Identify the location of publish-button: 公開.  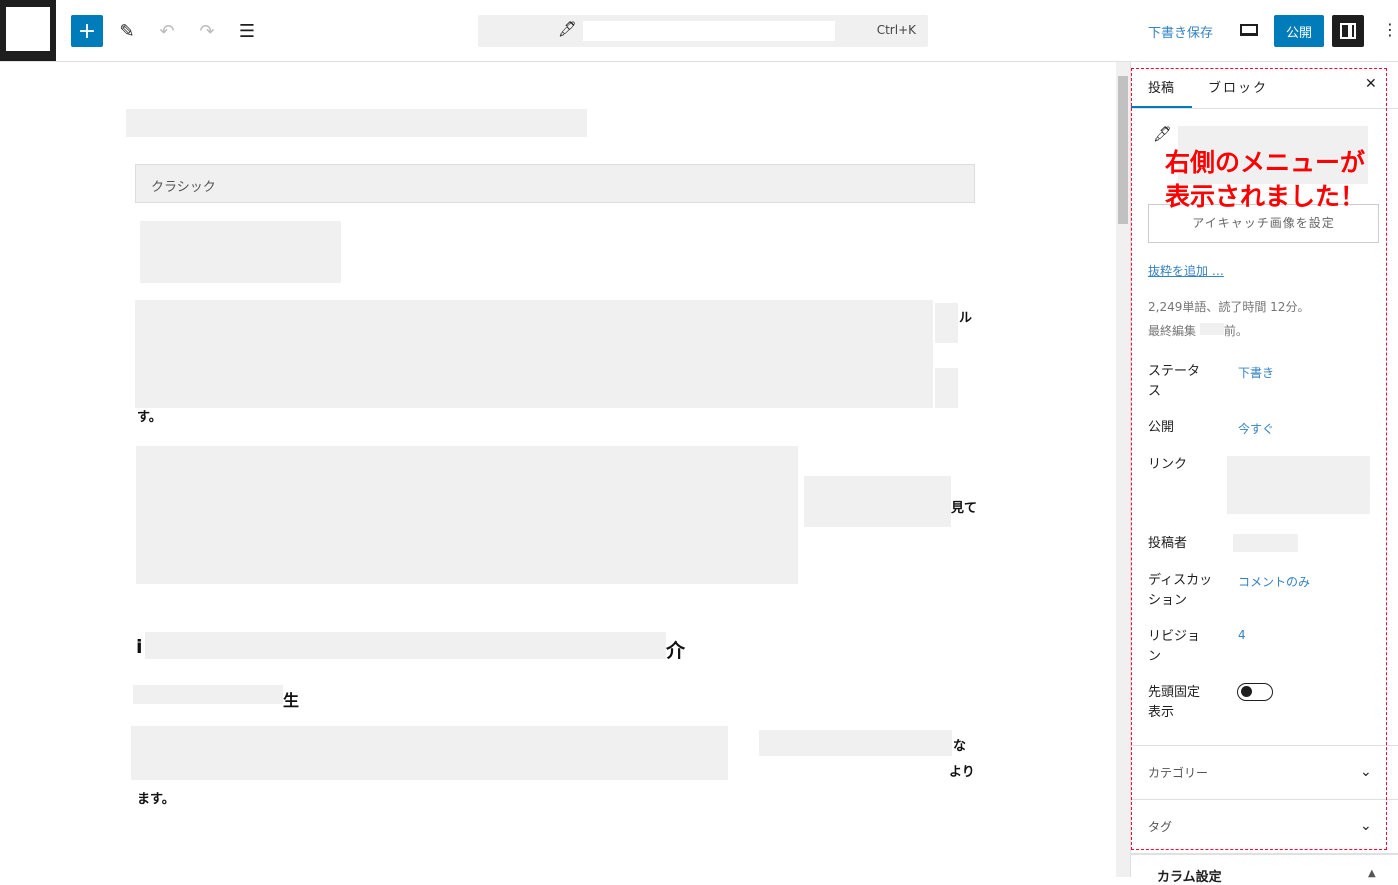
(1299, 31).